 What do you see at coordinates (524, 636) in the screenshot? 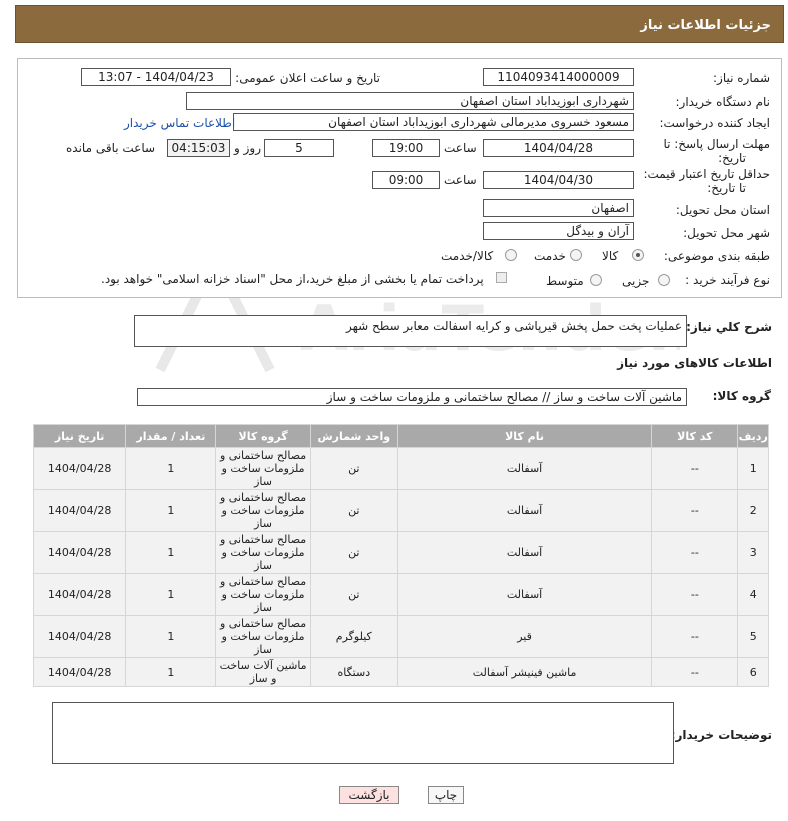
I see `cell-item-name: قیر` at bounding box center [524, 636].